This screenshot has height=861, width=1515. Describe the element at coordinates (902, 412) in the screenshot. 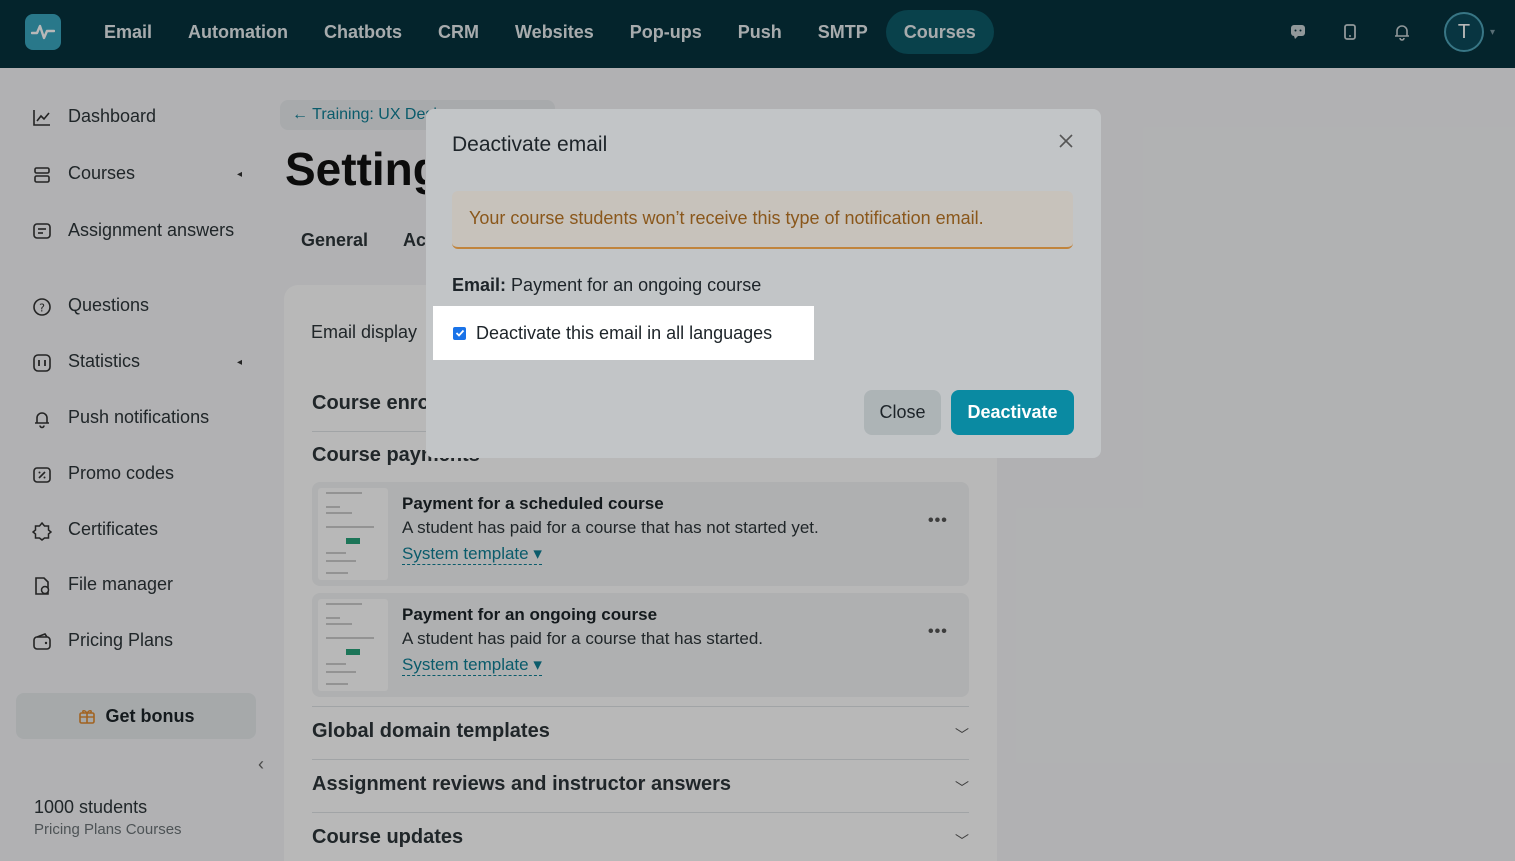

I see `close-button: Close` at that location.